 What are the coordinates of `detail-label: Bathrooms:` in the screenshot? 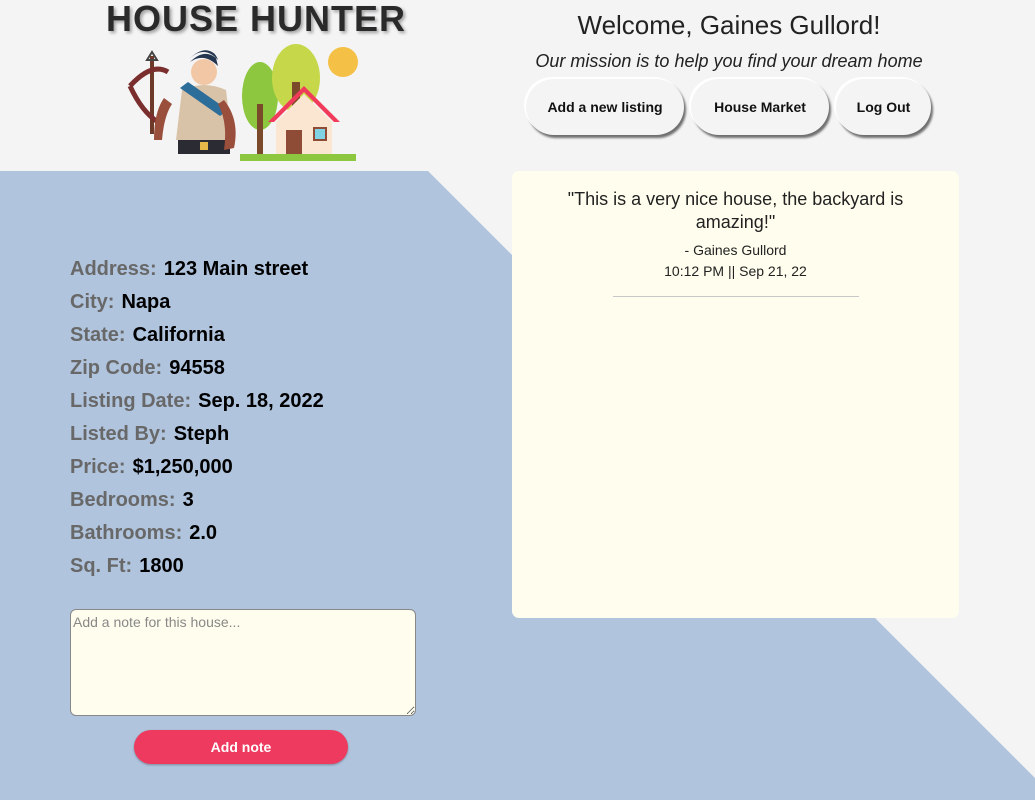 It's located at (126, 533).